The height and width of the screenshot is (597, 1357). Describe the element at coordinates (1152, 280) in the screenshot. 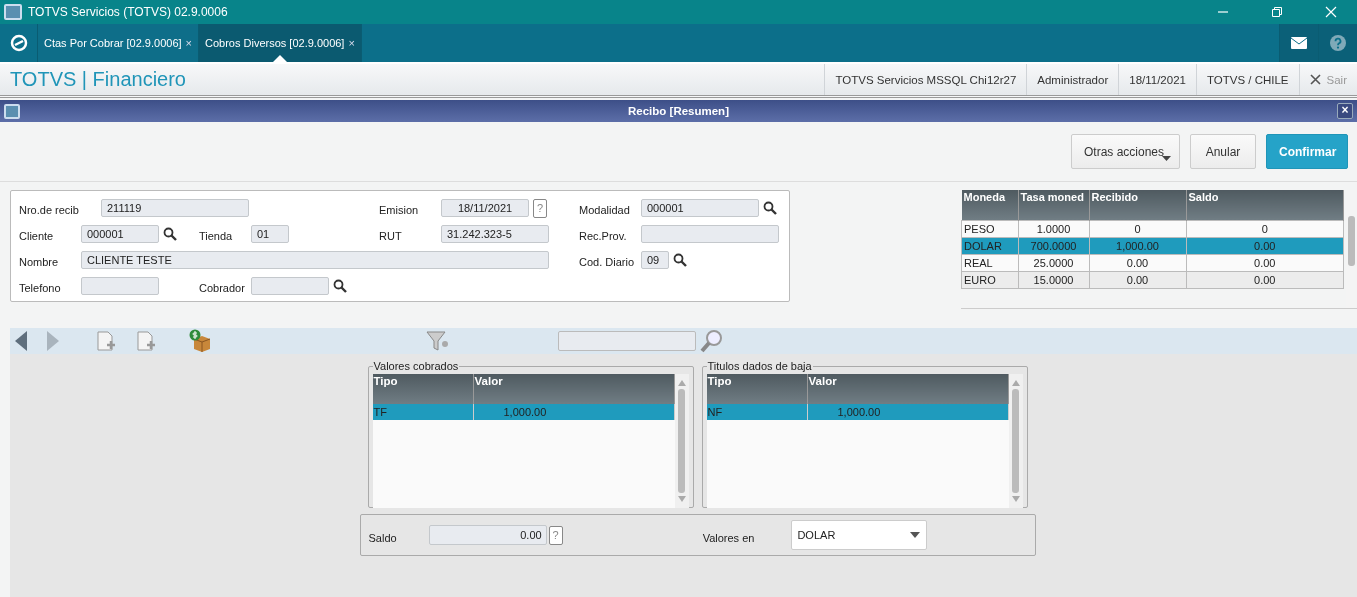

I see `table-row: EURO 15.0000 0.00 0.00` at that location.